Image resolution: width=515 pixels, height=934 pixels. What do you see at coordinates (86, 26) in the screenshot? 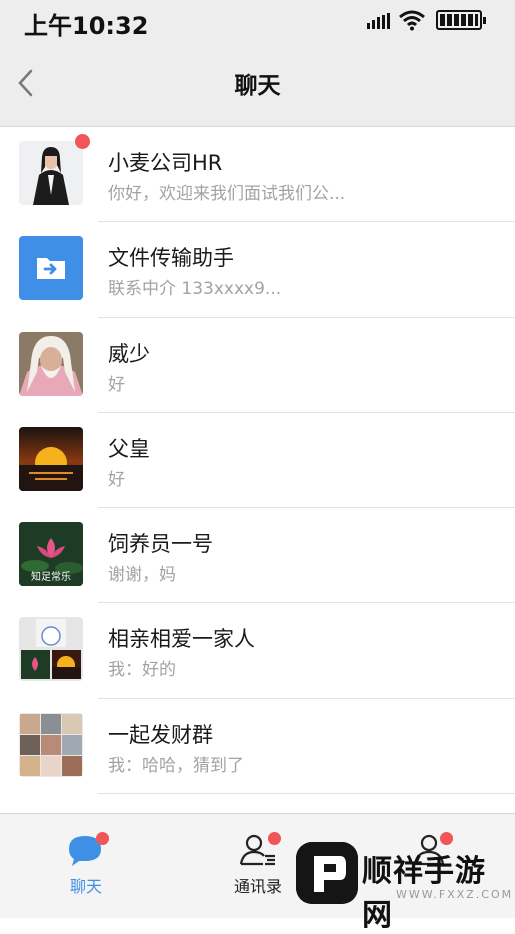
I see `status-time: 上午10:32` at bounding box center [86, 26].